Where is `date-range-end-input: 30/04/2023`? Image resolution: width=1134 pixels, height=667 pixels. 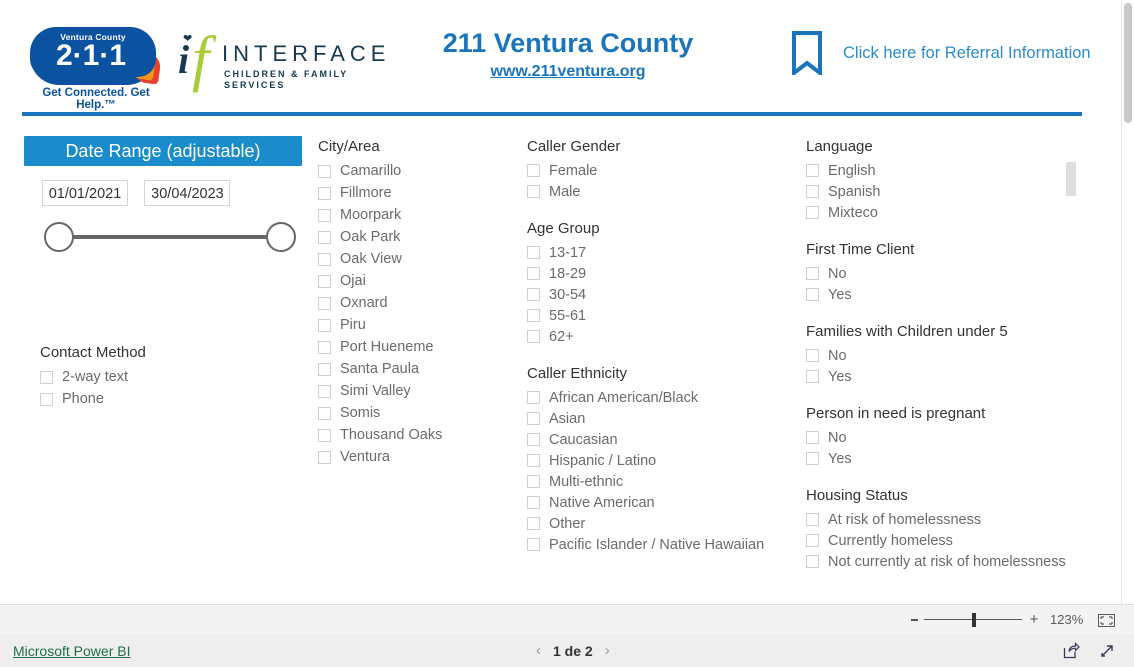 date-range-end-input: 30/04/2023 is located at coordinates (187, 193).